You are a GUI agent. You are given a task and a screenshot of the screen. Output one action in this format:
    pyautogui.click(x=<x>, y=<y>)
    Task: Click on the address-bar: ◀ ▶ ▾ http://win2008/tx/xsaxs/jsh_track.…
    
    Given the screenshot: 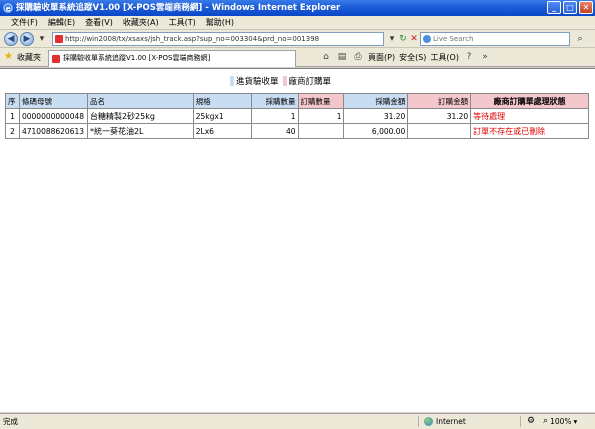 What is the action you would take?
    pyautogui.click(x=297, y=39)
    